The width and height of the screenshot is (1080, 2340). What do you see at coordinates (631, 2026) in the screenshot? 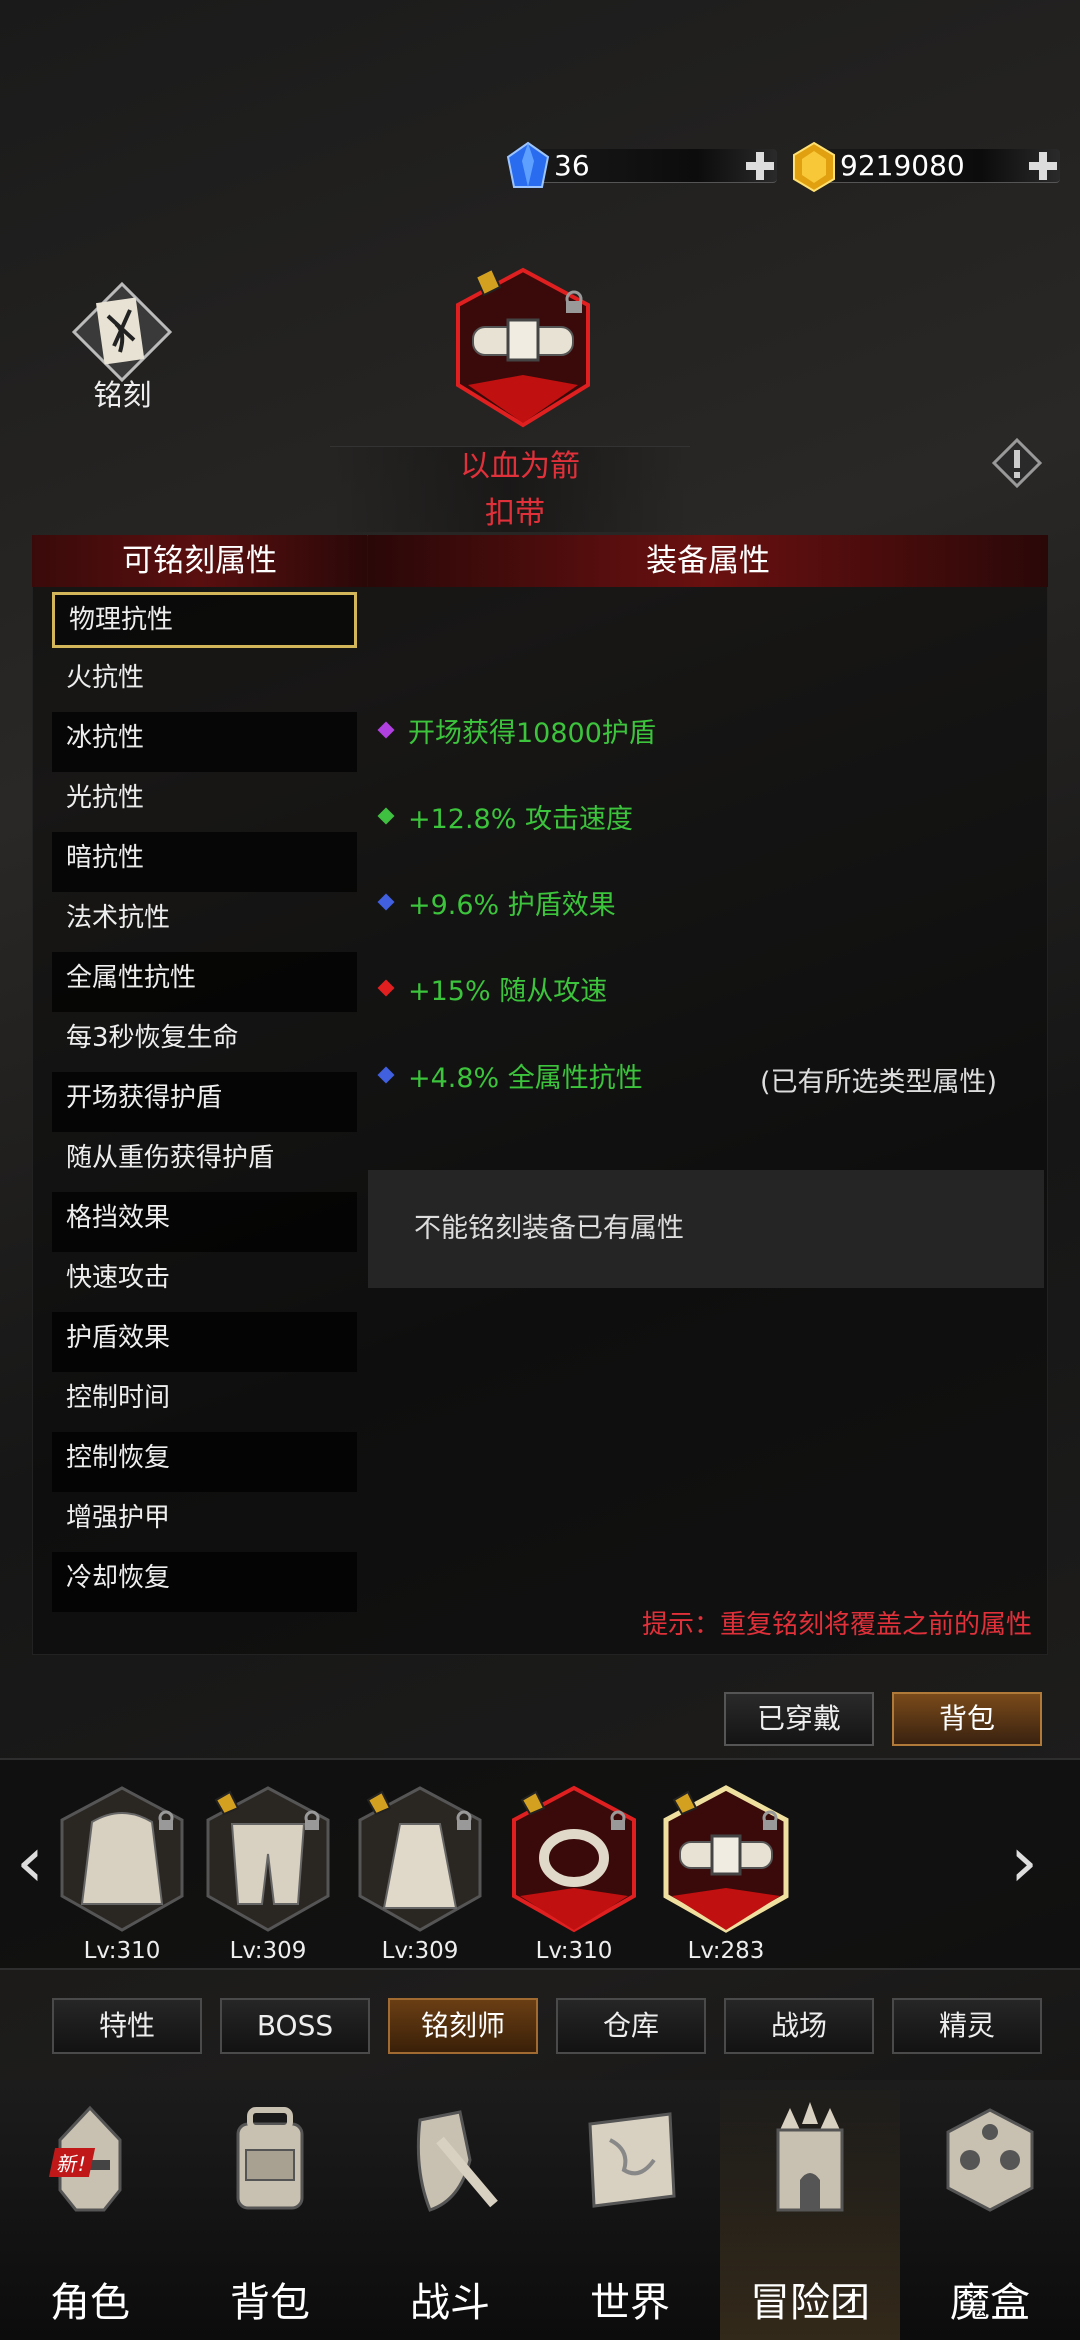
I see `tab-warehouse: 仓库` at bounding box center [631, 2026].